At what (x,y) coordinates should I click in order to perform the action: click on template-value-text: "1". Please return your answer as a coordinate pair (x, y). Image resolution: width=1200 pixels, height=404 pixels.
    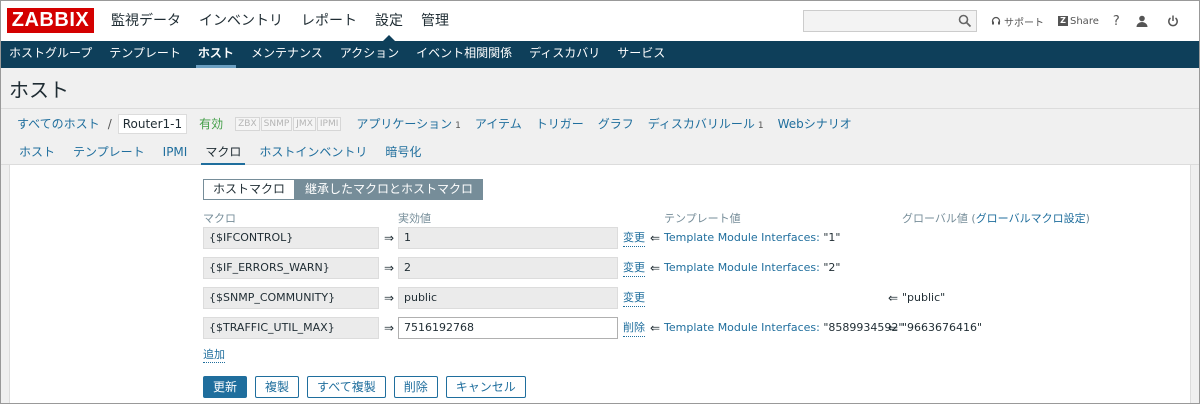
    Looking at the image, I should click on (830, 237).